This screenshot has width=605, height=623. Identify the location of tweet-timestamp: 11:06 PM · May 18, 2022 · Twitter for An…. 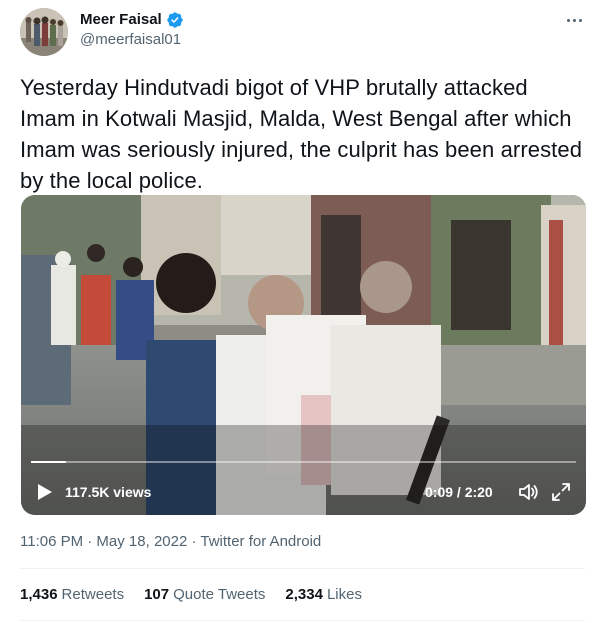
(170, 542).